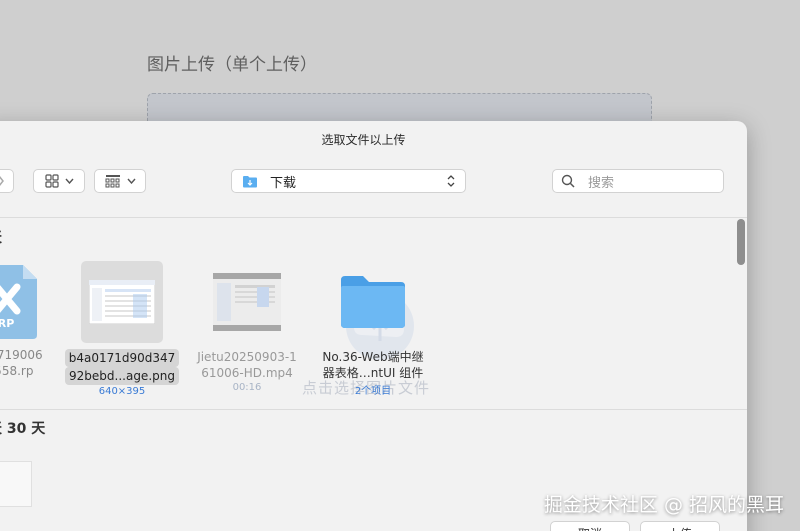  Describe the element at coordinates (638, 181) in the screenshot. I see `search-field: 搜索` at that location.